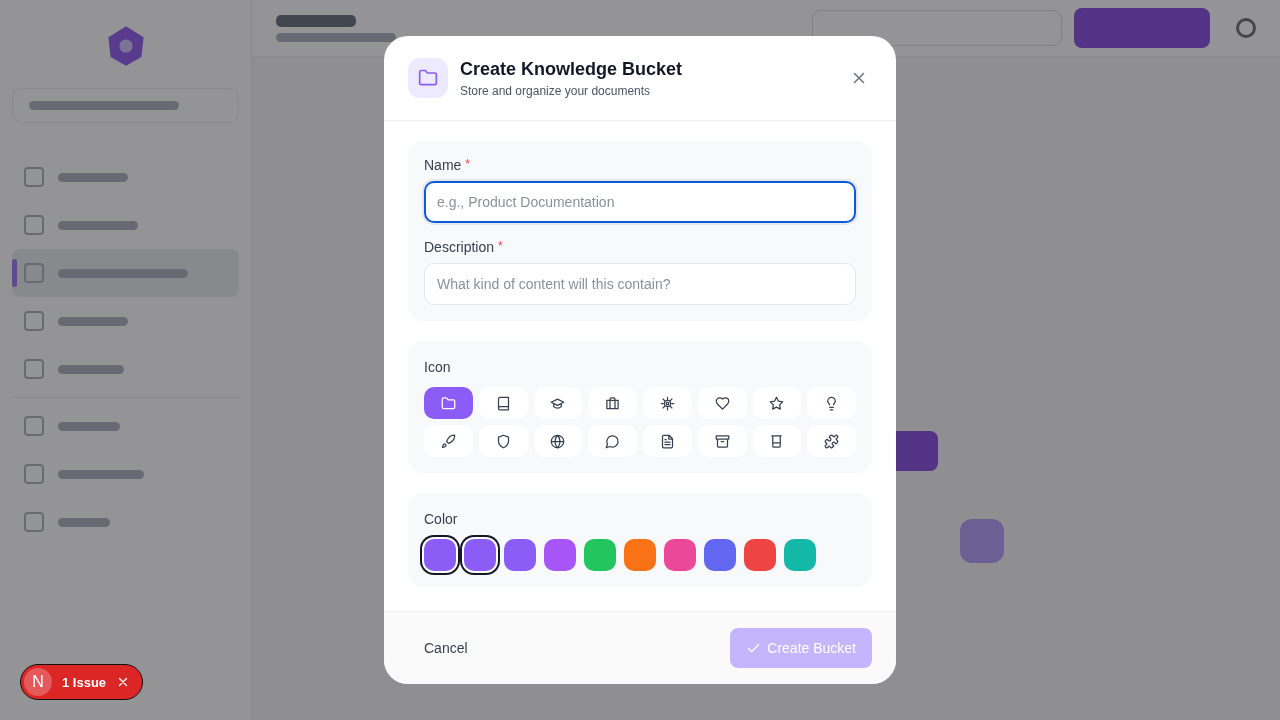 The width and height of the screenshot is (1280, 720). I want to click on archive-box-icon, so click(722, 441).